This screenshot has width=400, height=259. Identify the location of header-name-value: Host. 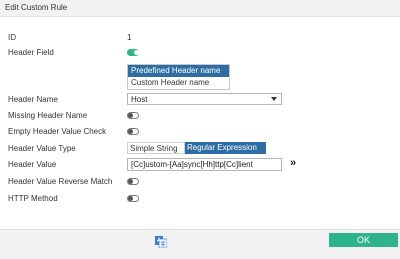
(139, 99).